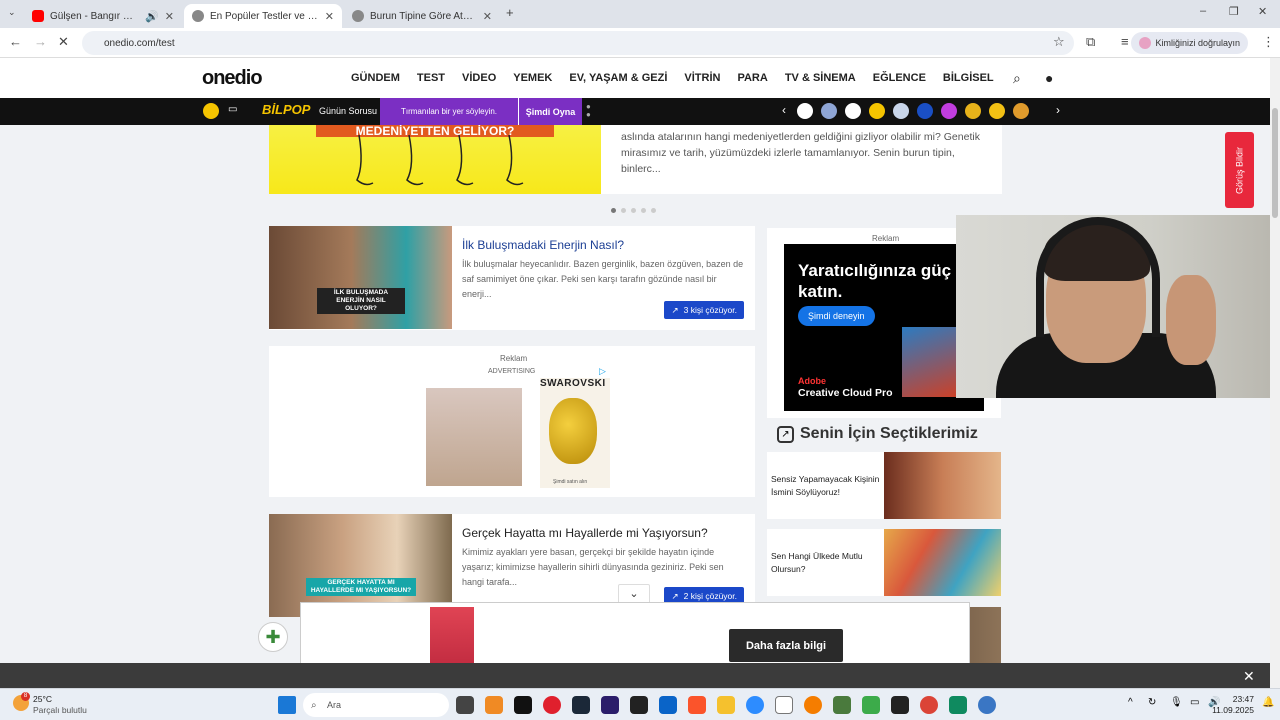 The width and height of the screenshot is (1280, 720). I want to click on chrome-icon, so click(929, 705).